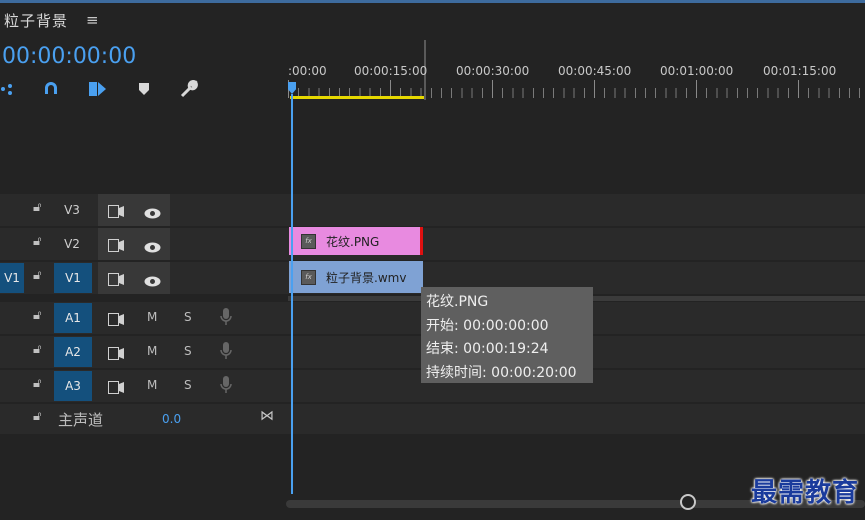  What do you see at coordinates (366, 277) in the screenshot?
I see `clip-name: 粒子背景.wmv` at bounding box center [366, 277].